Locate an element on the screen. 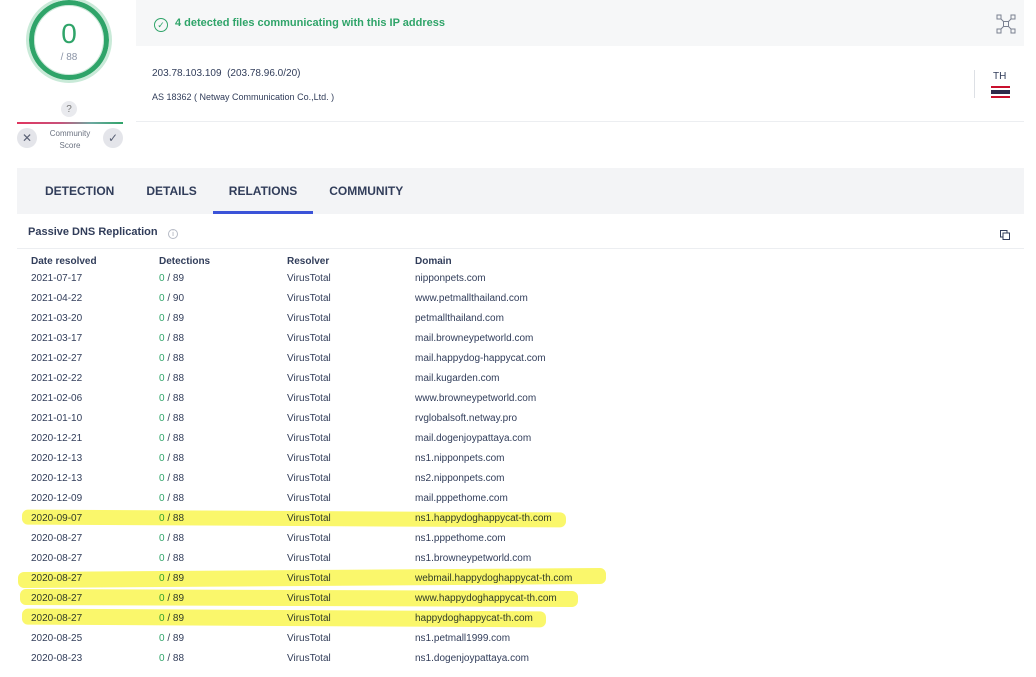 This screenshot has width=1036, height=677. detection-gauge: 0 / 88 is located at coordinates (69, 40).